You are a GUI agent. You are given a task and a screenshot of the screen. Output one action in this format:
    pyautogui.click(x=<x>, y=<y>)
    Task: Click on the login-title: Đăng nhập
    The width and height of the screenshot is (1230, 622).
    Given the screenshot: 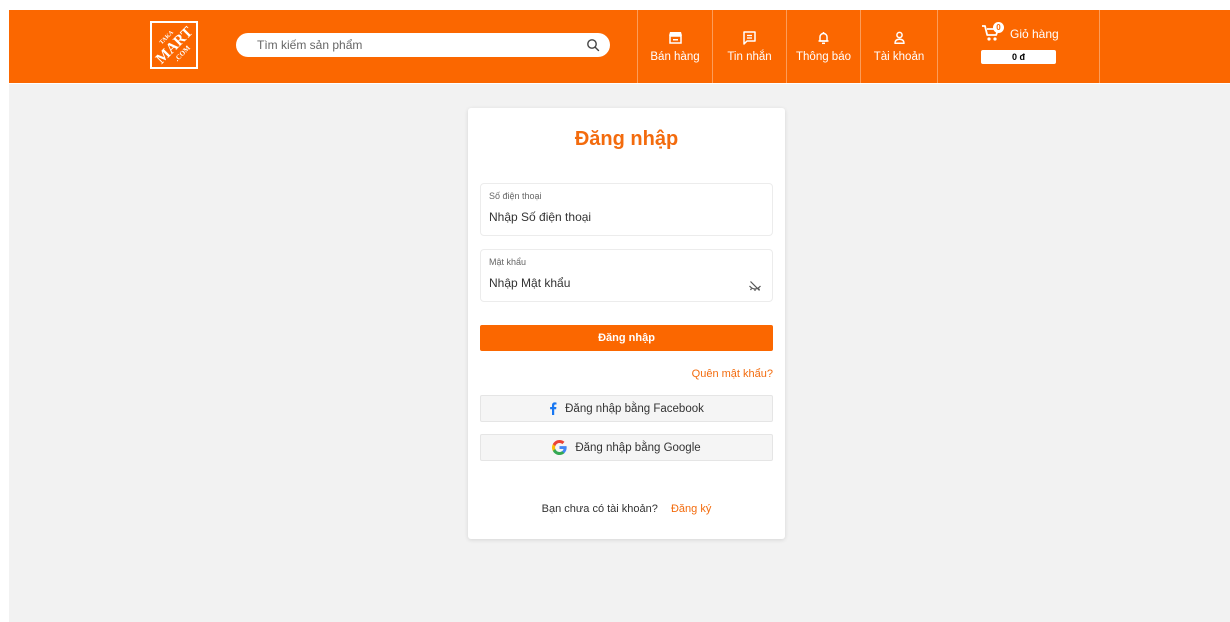 What is the action you would take?
    pyautogui.click(x=626, y=139)
    